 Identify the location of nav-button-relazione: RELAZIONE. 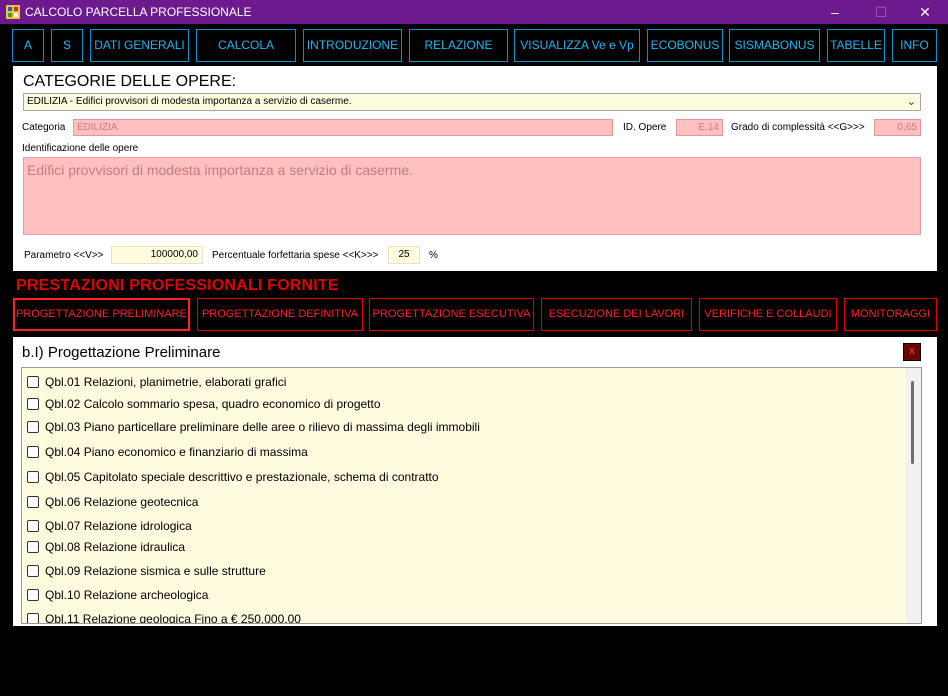
(458, 45).